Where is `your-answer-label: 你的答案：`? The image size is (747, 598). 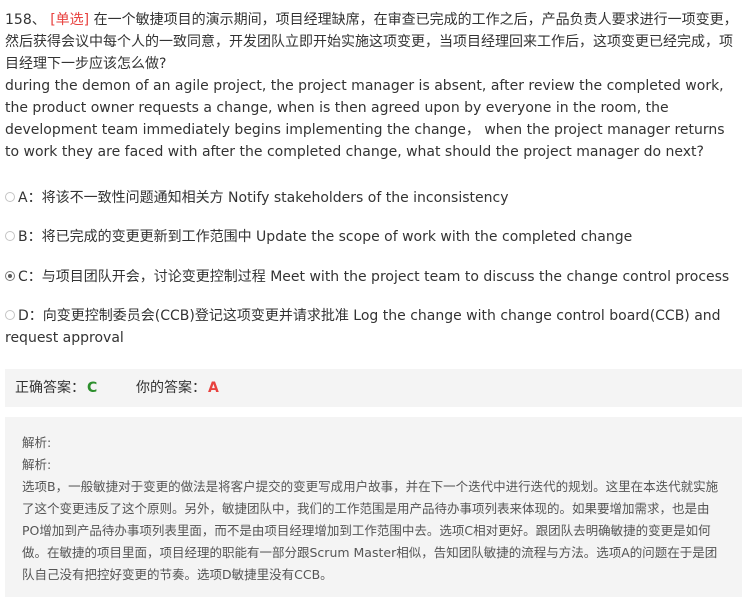
your-answer-label: 你的答案： is located at coordinates (171, 388).